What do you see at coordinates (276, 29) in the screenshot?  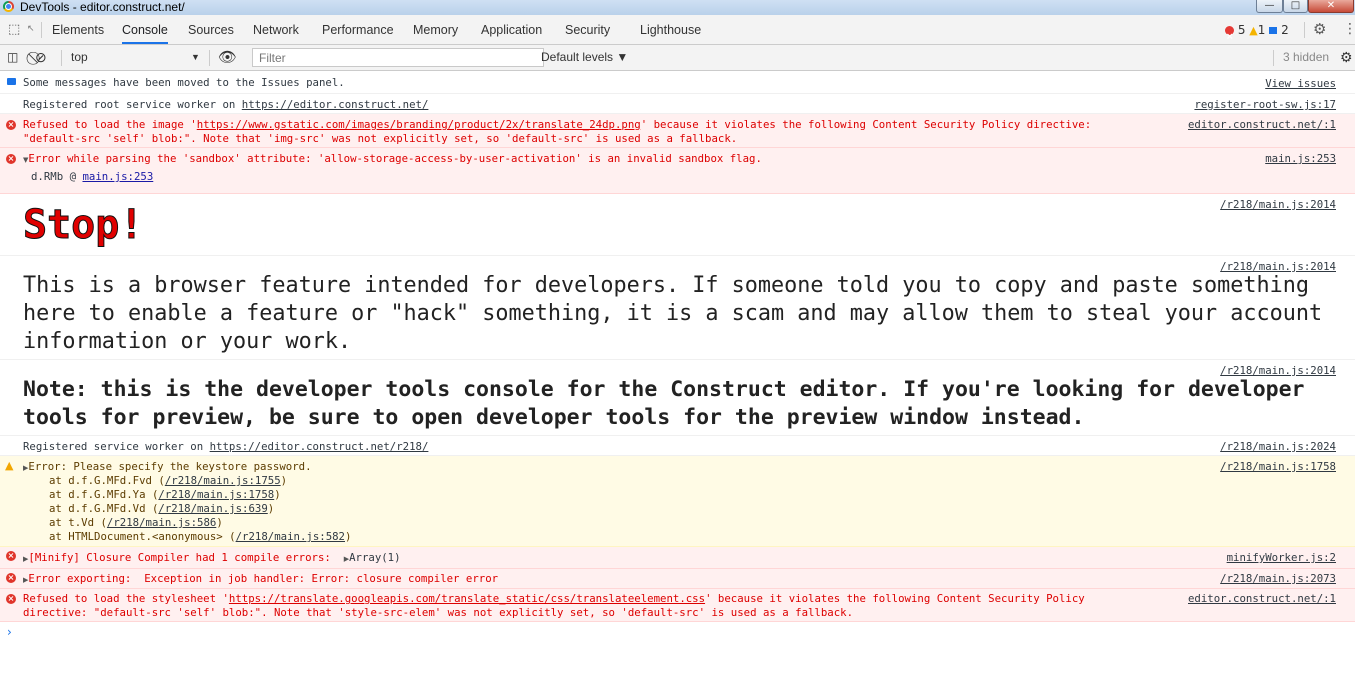 I see `tab-network: Network` at bounding box center [276, 29].